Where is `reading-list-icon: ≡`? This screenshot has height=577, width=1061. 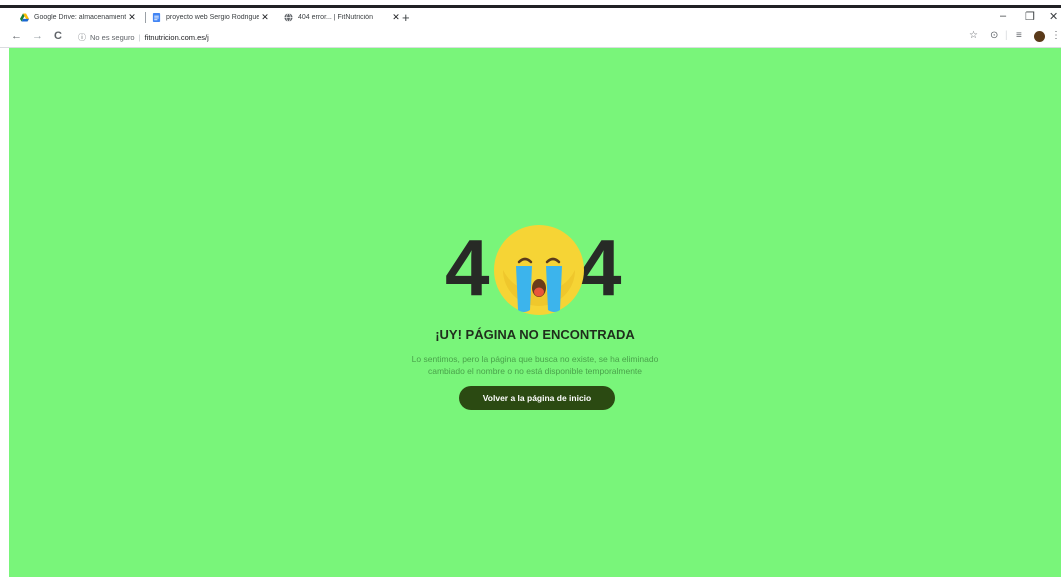 reading-list-icon: ≡ is located at coordinates (1019, 35).